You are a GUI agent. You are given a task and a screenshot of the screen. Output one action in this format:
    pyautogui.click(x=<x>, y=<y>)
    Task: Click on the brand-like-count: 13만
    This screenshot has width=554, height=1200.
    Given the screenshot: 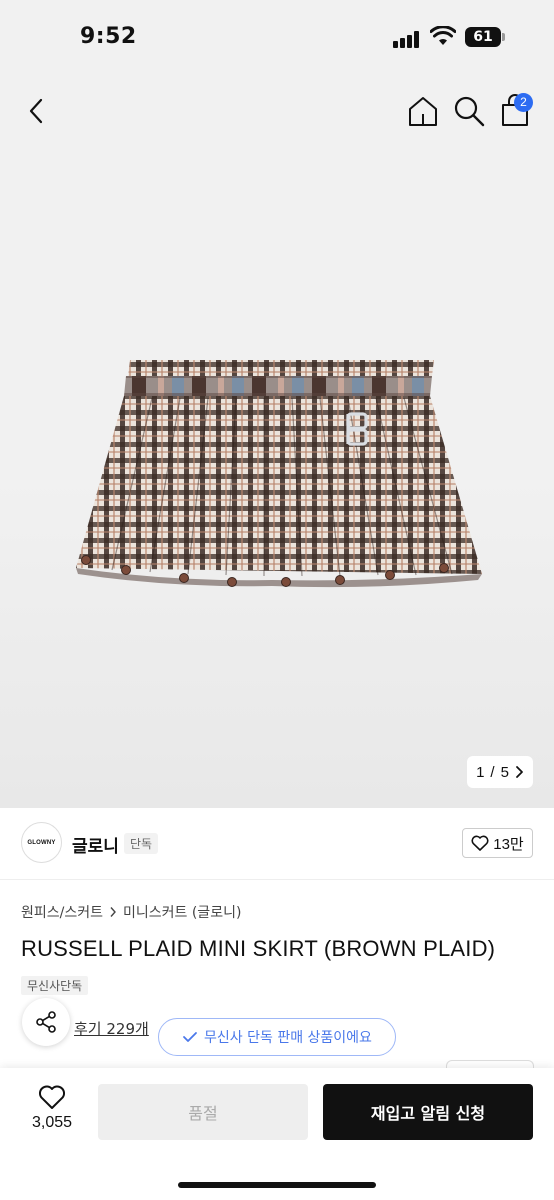 What is the action you would take?
    pyautogui.click(x=508, y=844)
    